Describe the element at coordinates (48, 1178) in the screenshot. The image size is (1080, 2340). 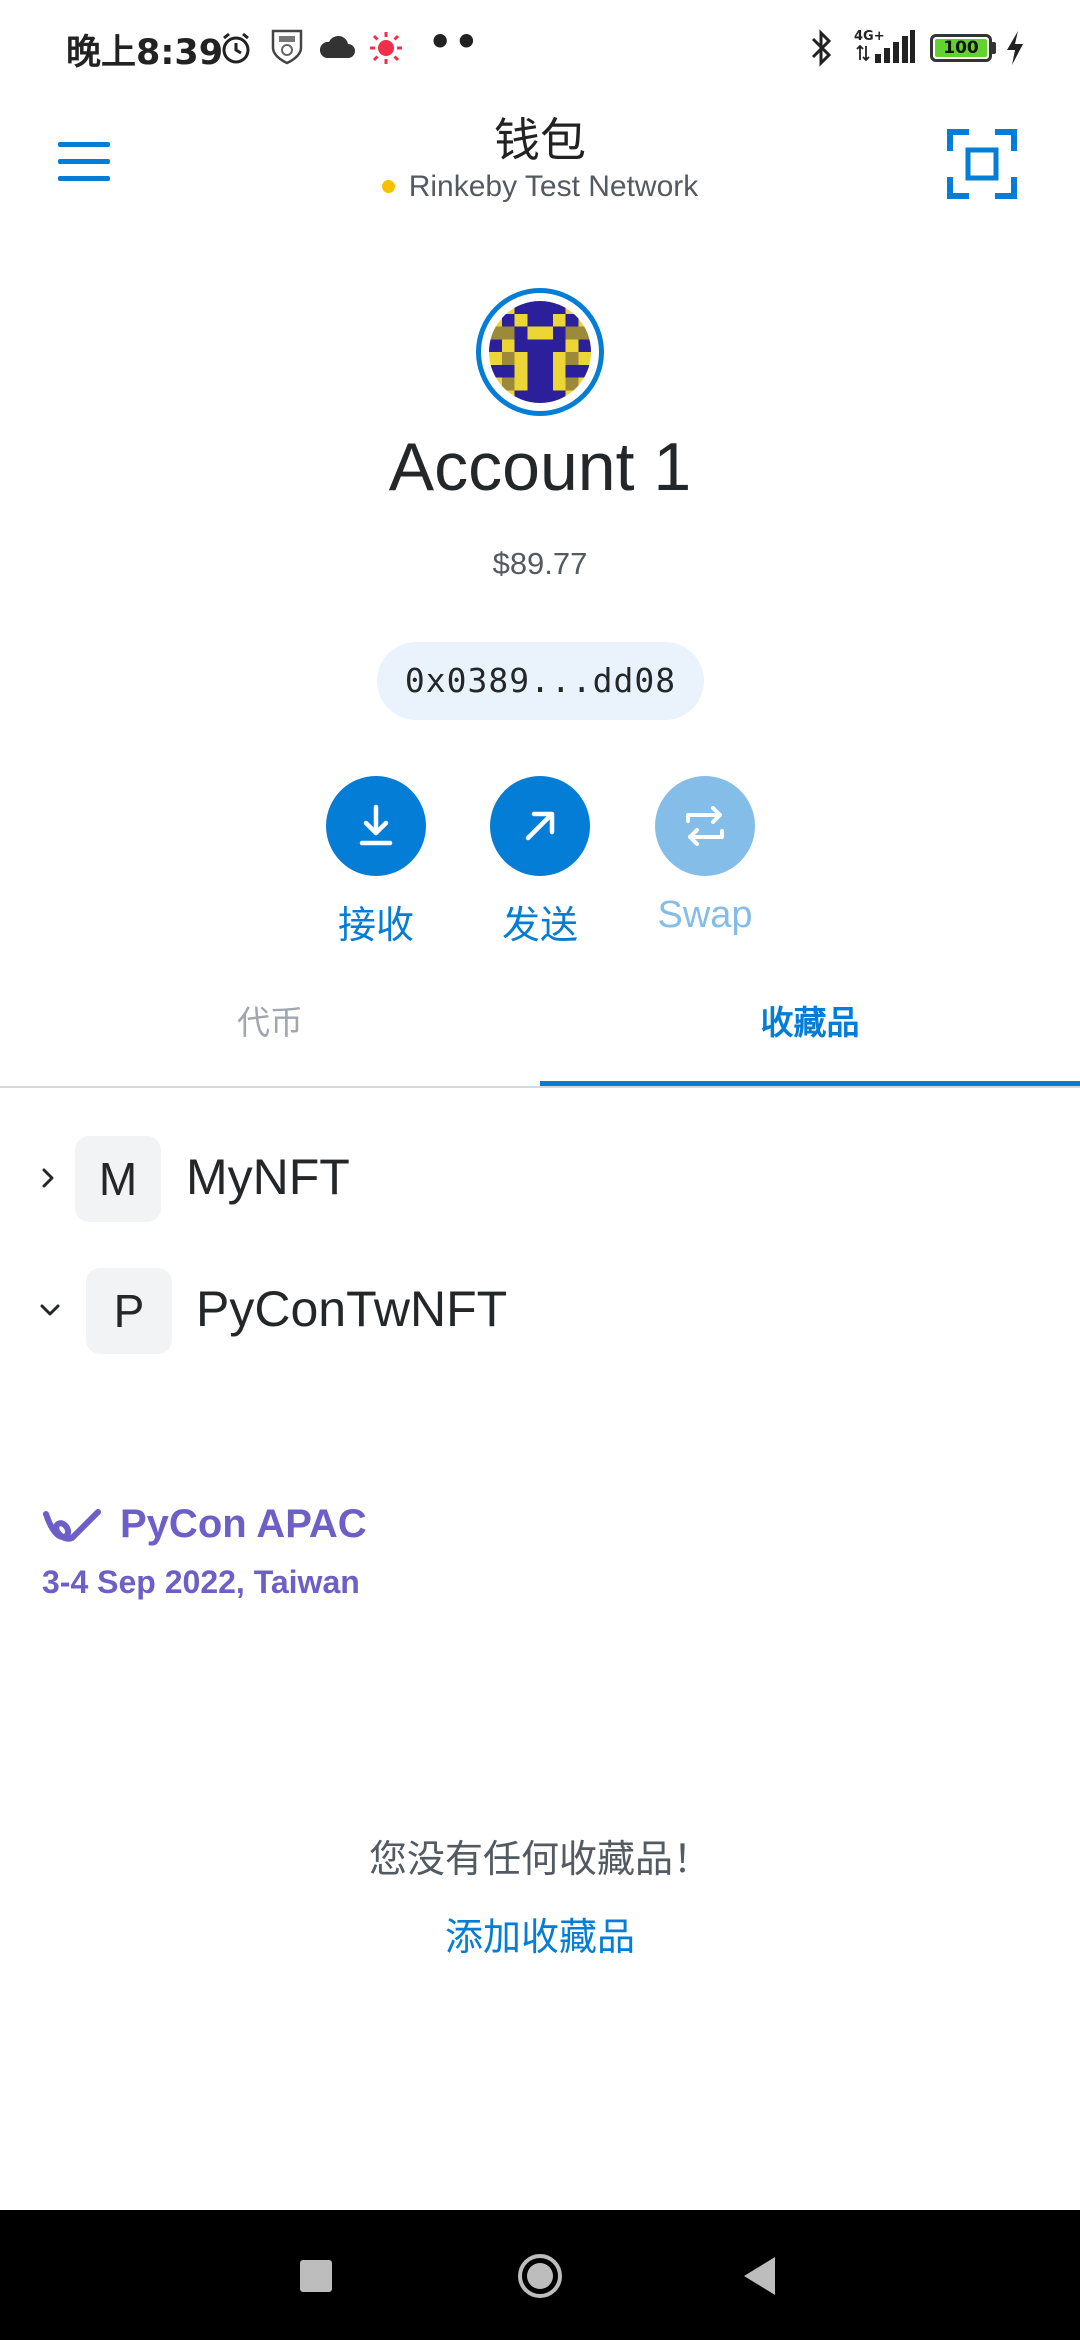
I see `chevron-right-icon` at that location.